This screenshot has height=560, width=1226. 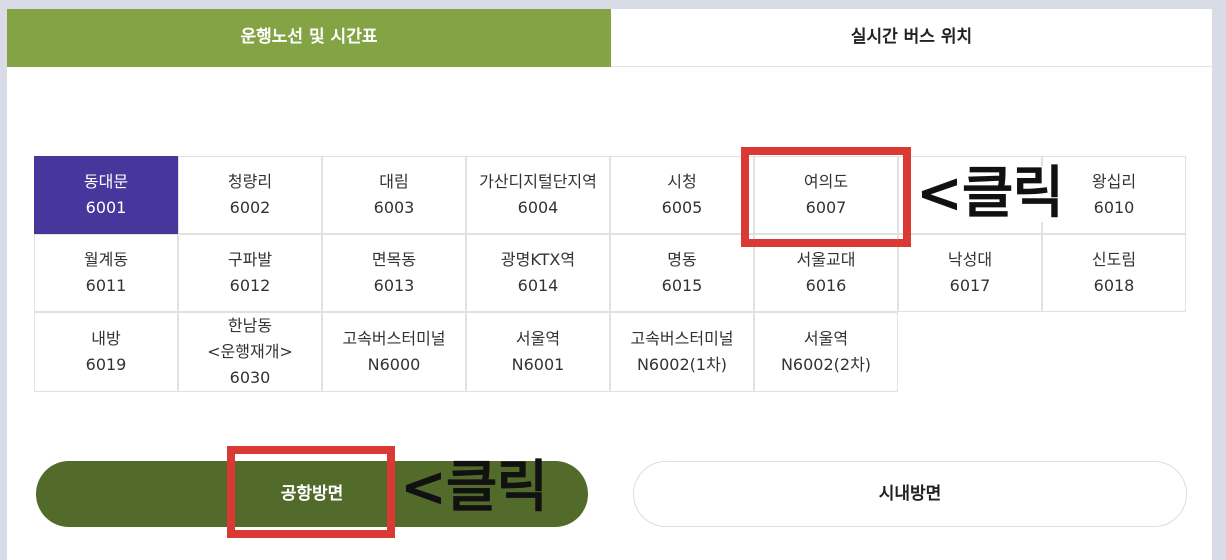 What do you see at coordinates (826, 285) in the screenshot?
I see `route-number: 6016` at bounding box center [826, 285].